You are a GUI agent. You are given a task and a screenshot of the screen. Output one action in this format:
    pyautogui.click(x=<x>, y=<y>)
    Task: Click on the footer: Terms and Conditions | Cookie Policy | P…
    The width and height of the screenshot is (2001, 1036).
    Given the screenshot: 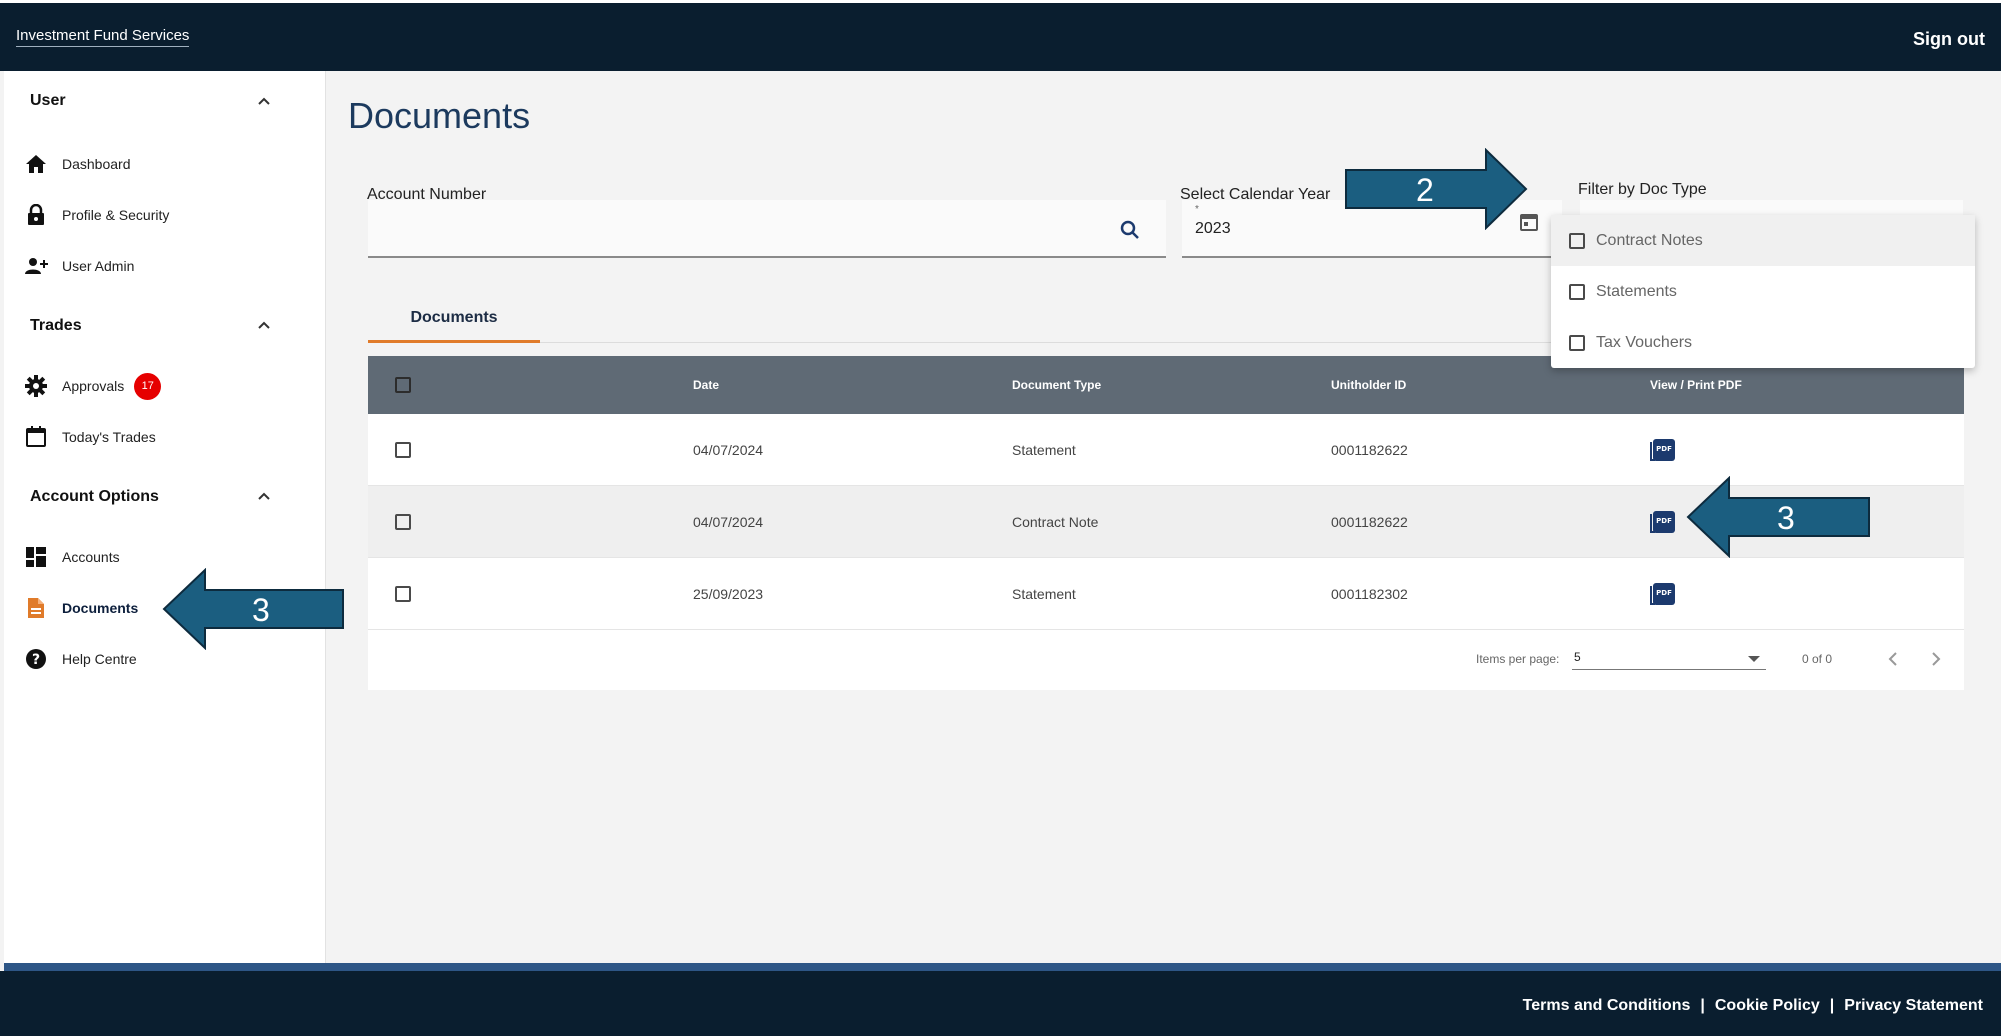 What is the action you would take?
    pyautogui.click(x=1000, y=1003)
    